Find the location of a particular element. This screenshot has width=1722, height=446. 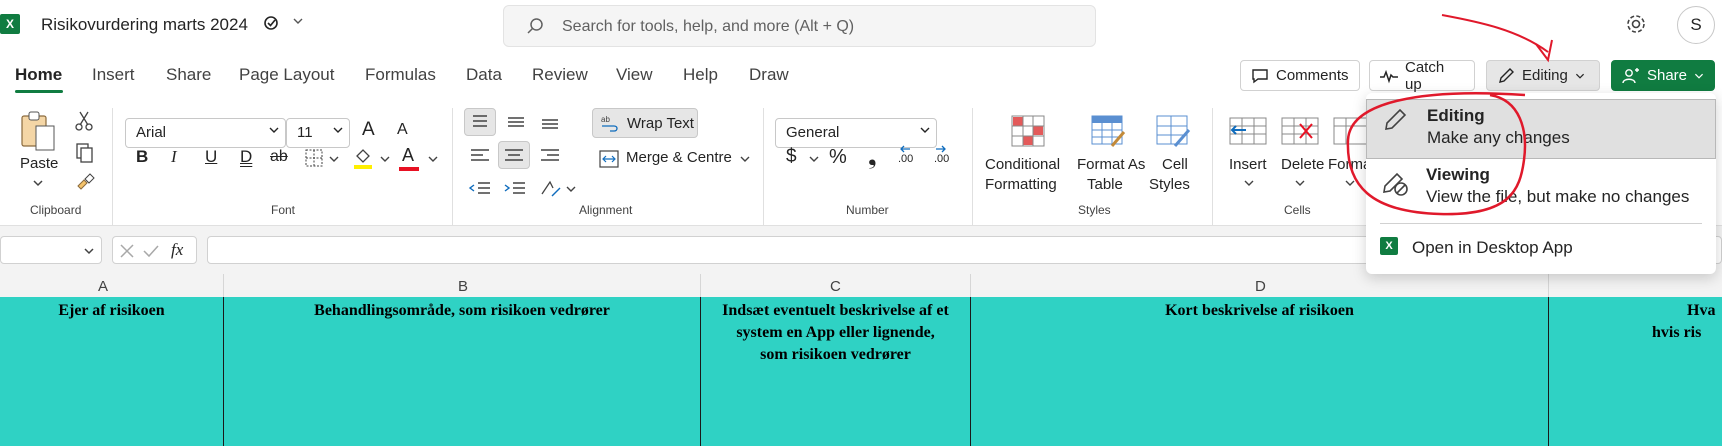

sync-status-icon is located at coordinates (272, 25).